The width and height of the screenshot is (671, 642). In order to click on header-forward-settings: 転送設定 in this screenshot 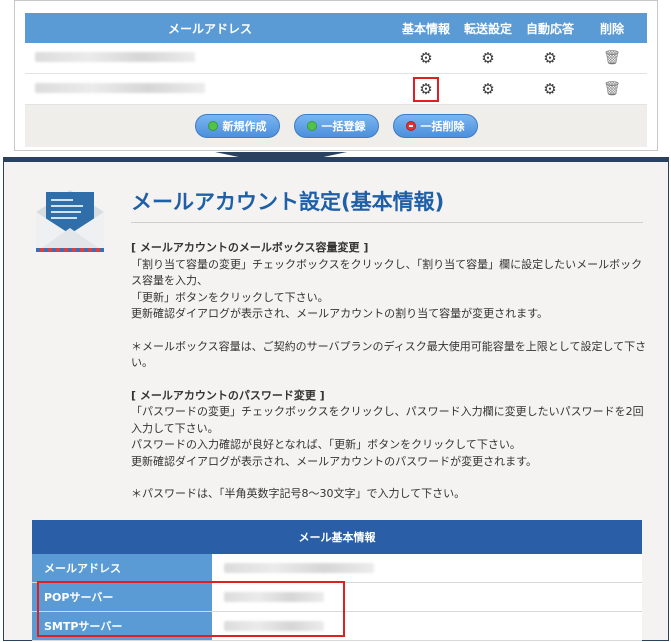, I will do `click(487, 28)`.